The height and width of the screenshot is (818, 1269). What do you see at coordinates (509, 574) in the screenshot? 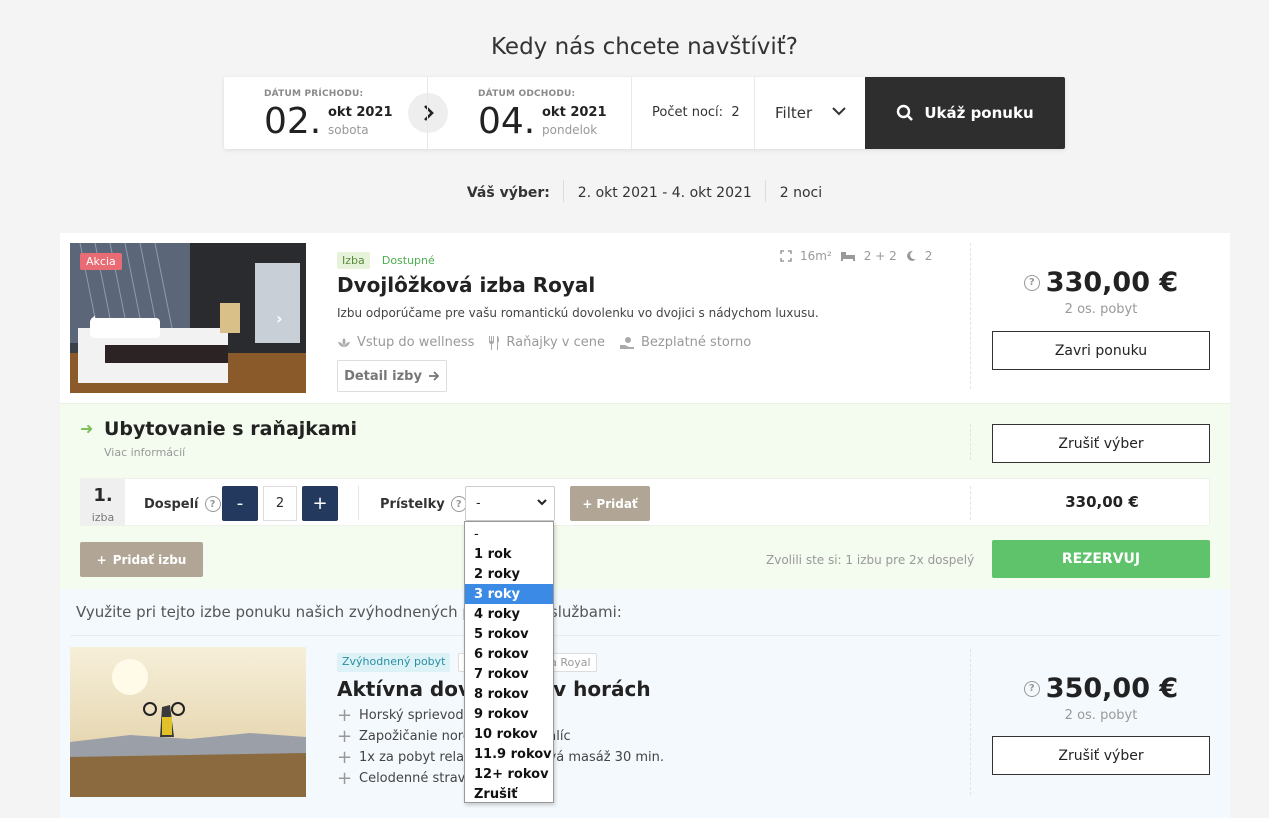
I see `dropdown-option: 2 roky` at bounding box center [509, 574].